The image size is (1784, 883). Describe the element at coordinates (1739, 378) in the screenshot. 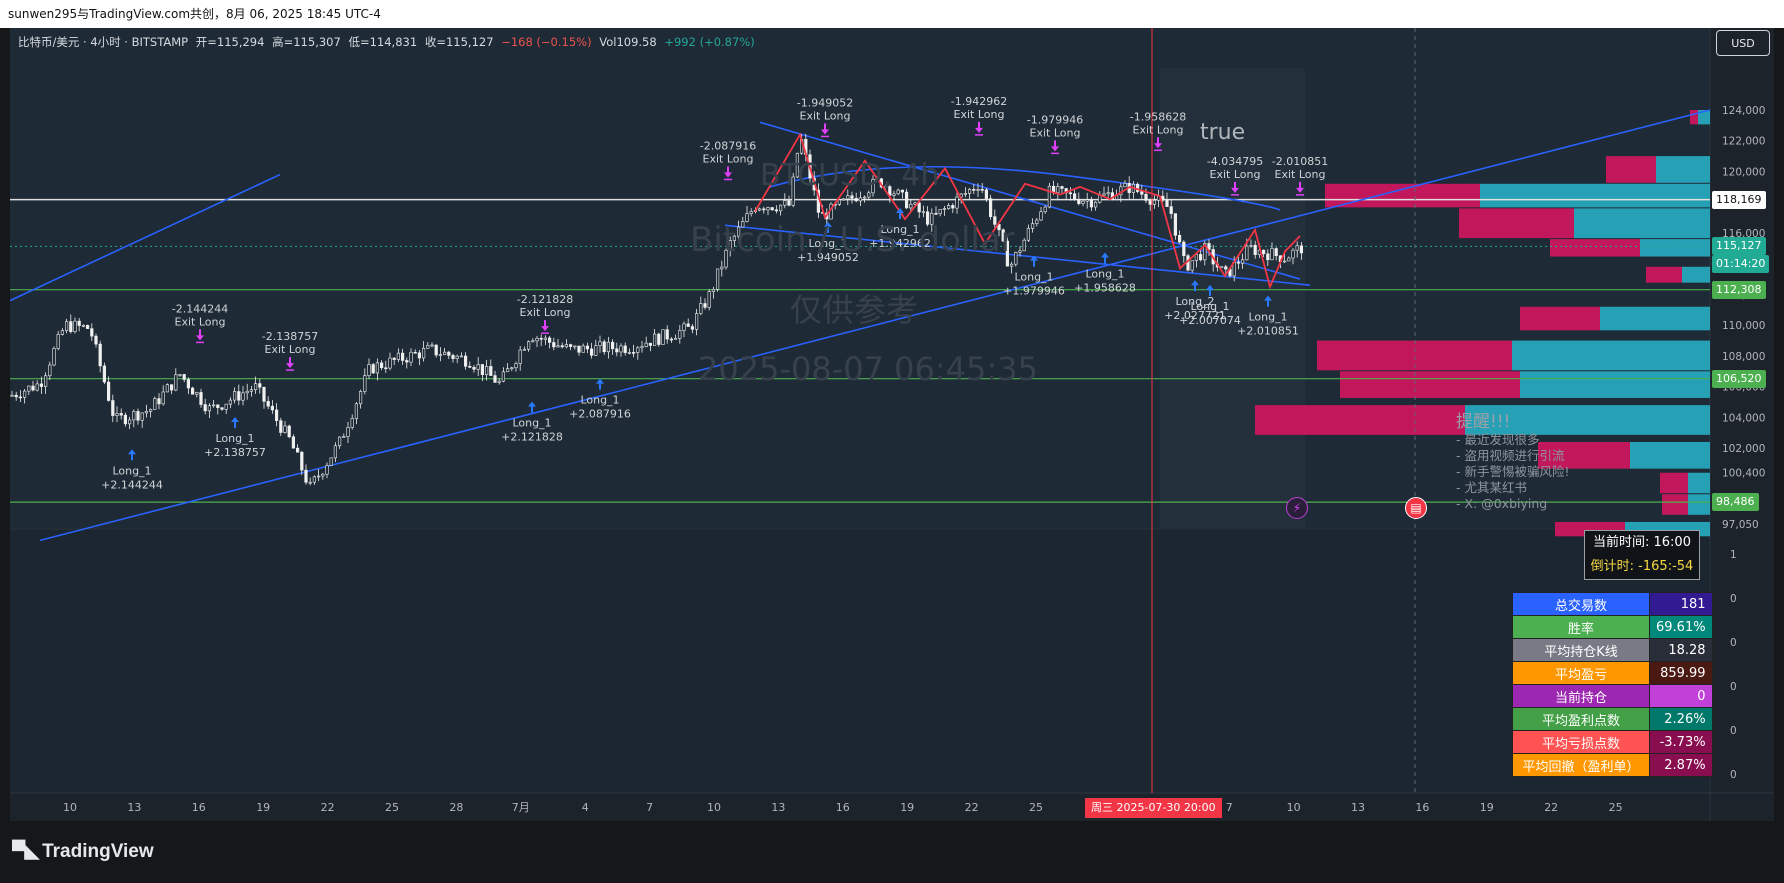

I see `price-tag: 106,520` at that location.